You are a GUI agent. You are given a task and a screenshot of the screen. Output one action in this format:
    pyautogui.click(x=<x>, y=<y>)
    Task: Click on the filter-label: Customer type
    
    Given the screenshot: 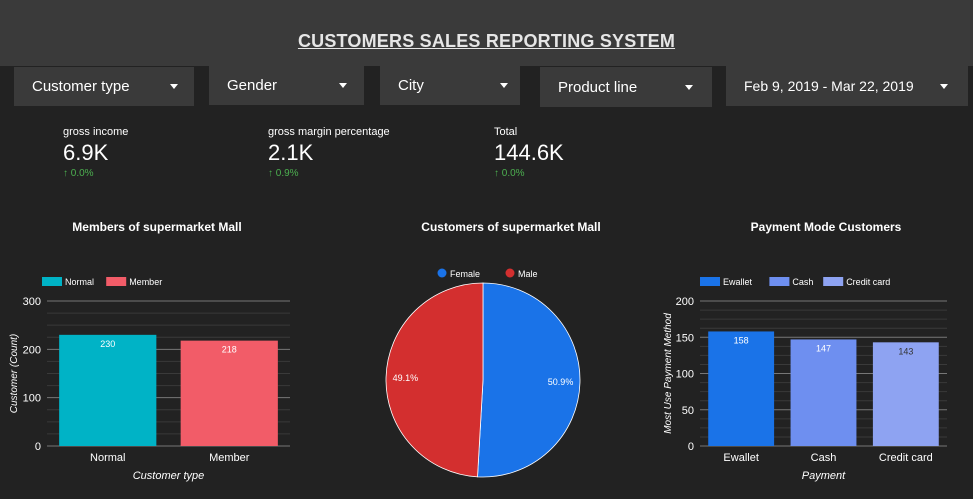 What is the action you would take?
    pyautogui.click(x=81, y=86)
    